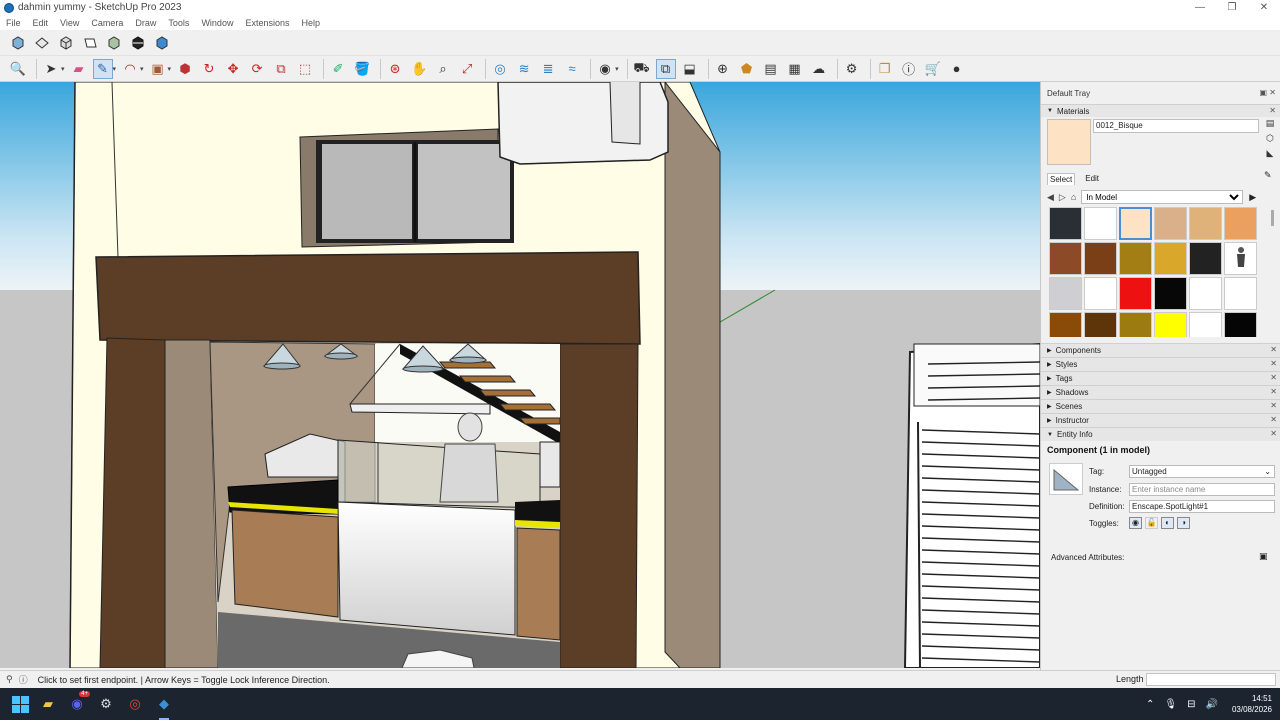 The height and width of the screenshot is (720, 1280). Describe the element at coordinates (1200, 7) in the screenshot. I see `minimize-button: —` at that location.